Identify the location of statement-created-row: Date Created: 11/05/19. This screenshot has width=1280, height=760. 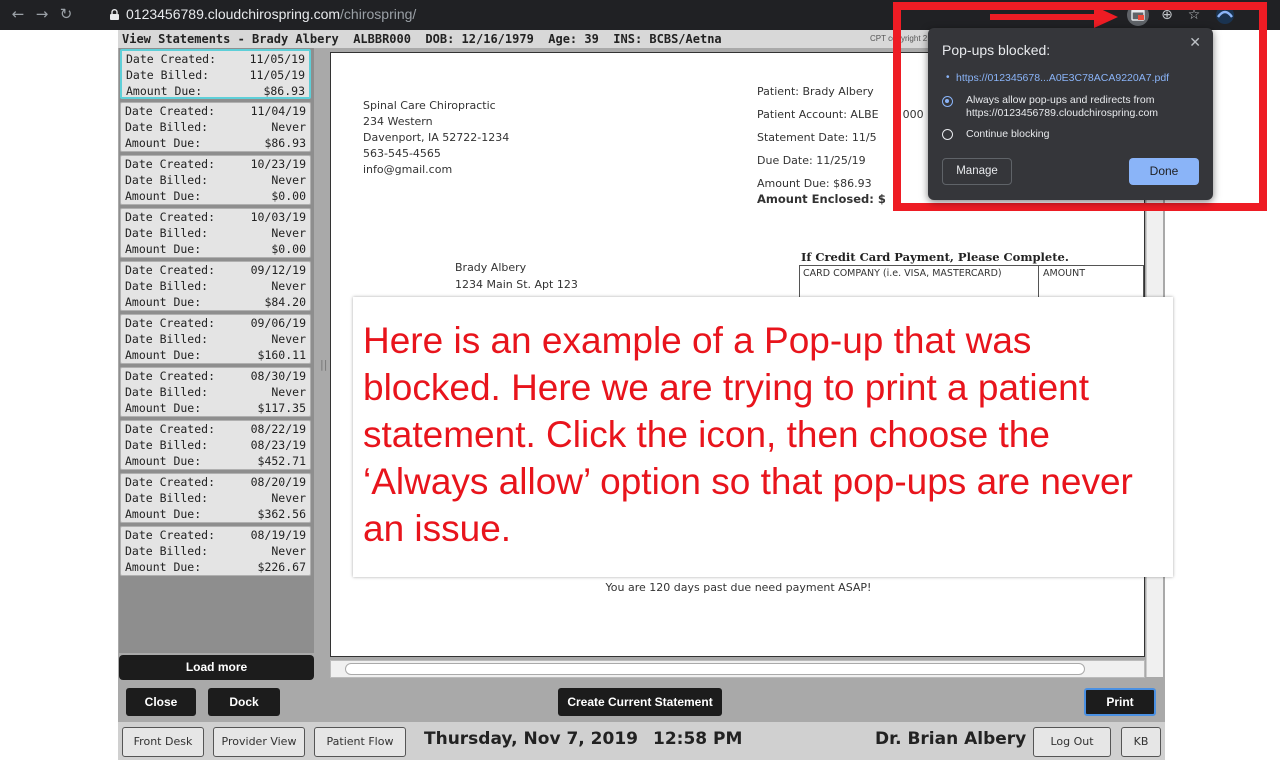
(215, 59).